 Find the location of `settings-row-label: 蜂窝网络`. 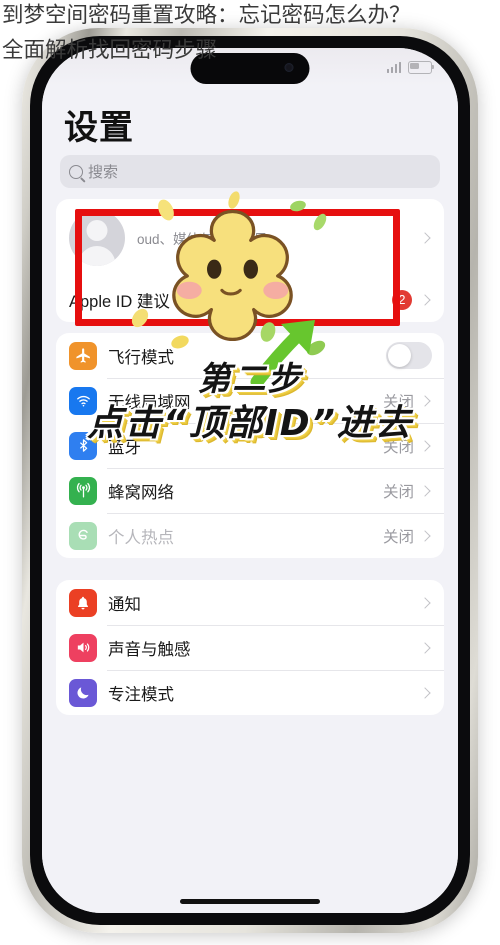

settings-row-label: 蜂窝网络 is located at coordinates (141, 492).